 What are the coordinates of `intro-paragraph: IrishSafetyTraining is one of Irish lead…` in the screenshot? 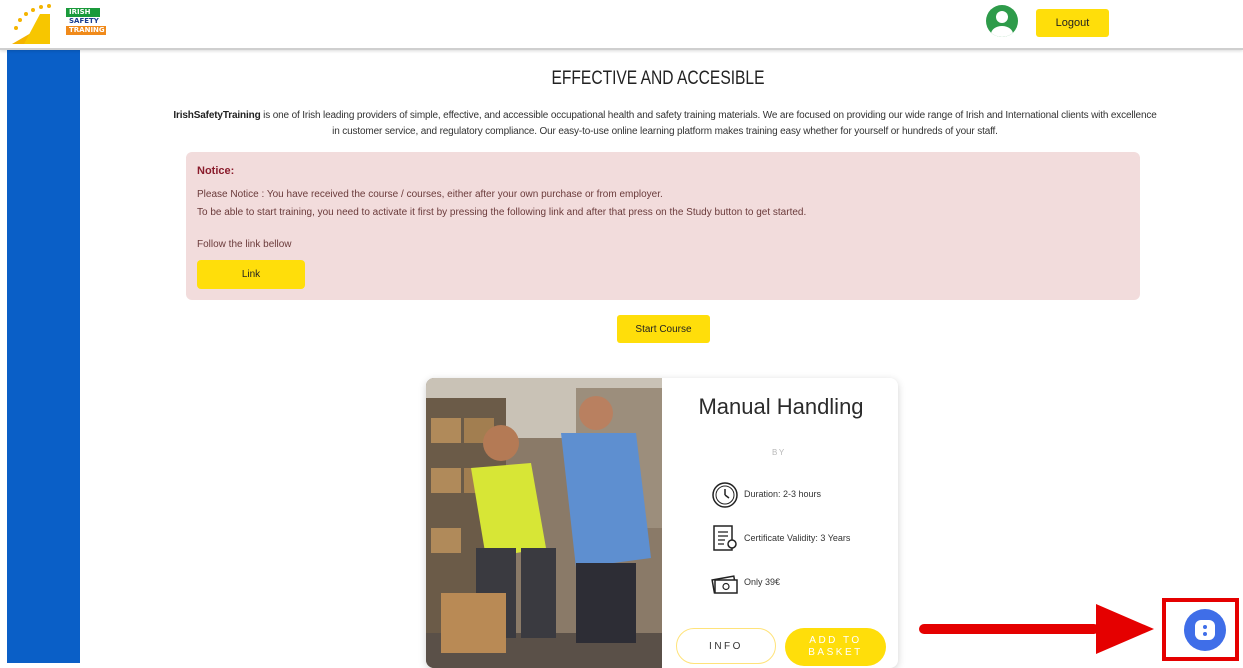 It's located at (665, 124).